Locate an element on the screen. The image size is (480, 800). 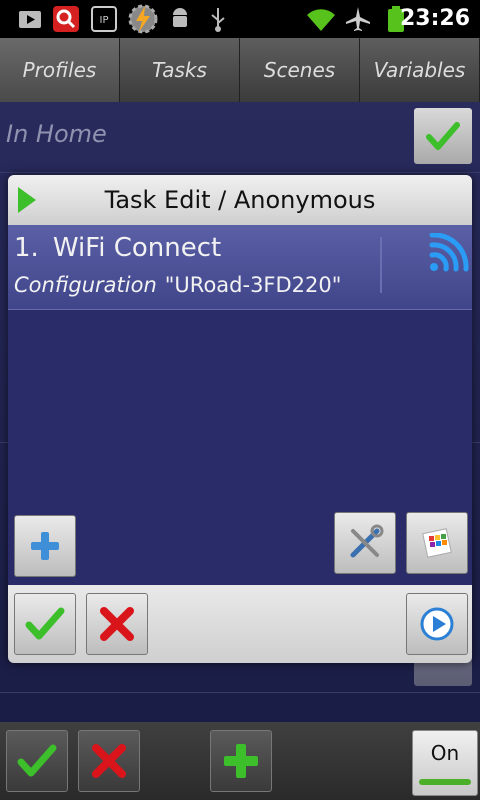
play-task-button is located at coordinates (437, 624).